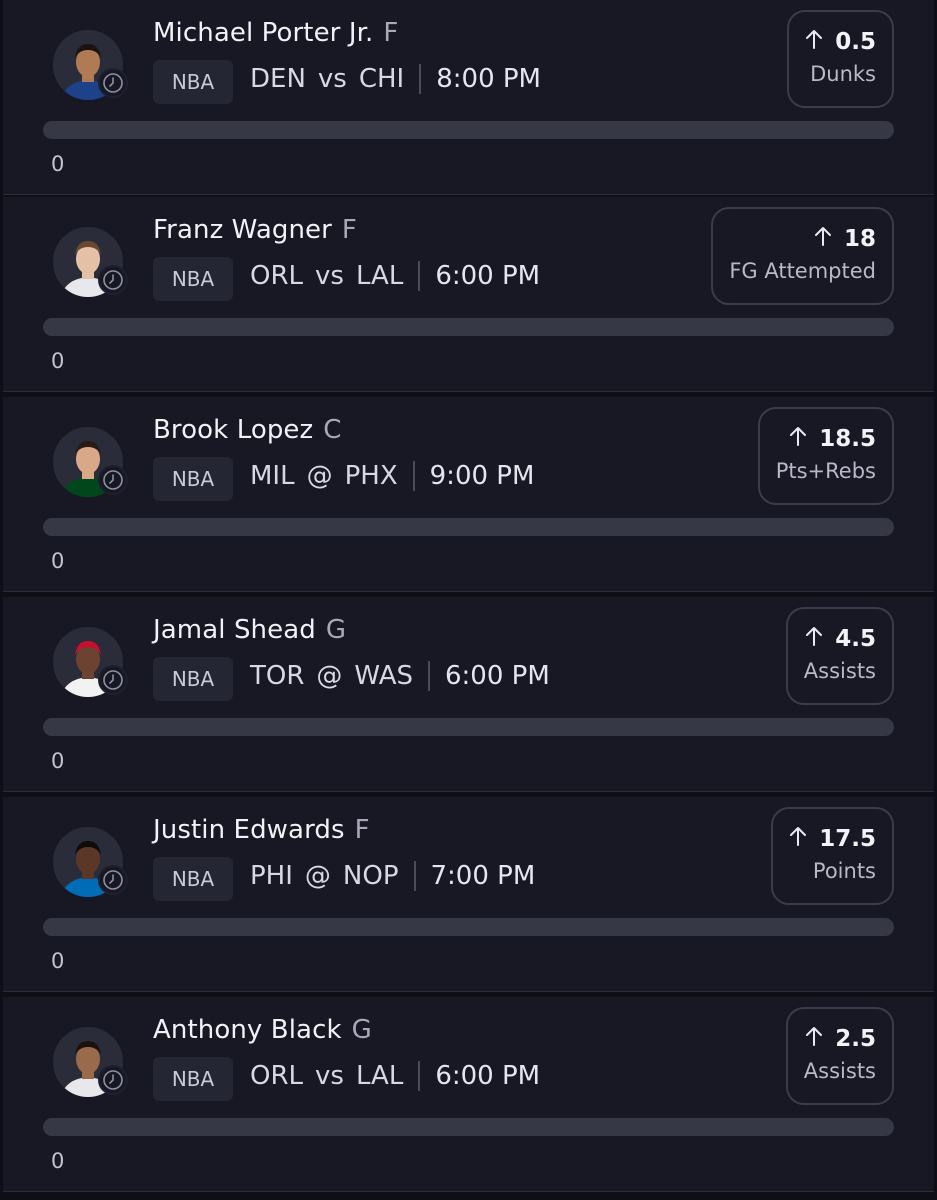 This screenshot has width=937, height=1200. What do you see at coordinates (825, 471) in the screenshot?
I see `prop-stat-type: Pts+Rebs` at bounding box center [825, 471].